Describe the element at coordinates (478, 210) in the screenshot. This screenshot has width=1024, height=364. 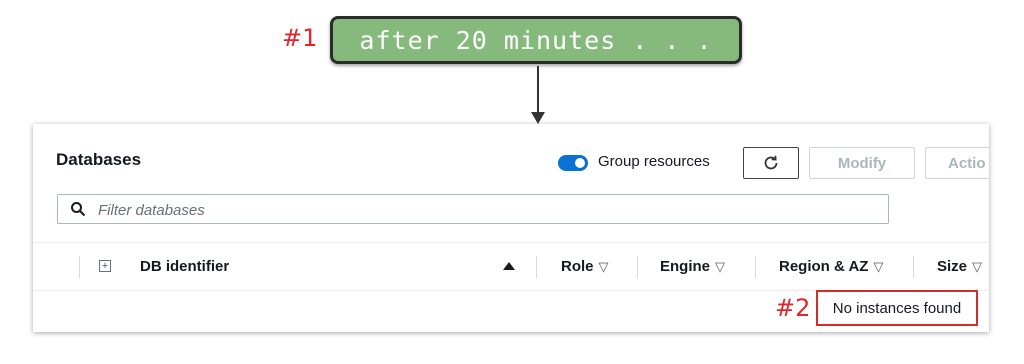
I see `filter-databases-input` at that location.